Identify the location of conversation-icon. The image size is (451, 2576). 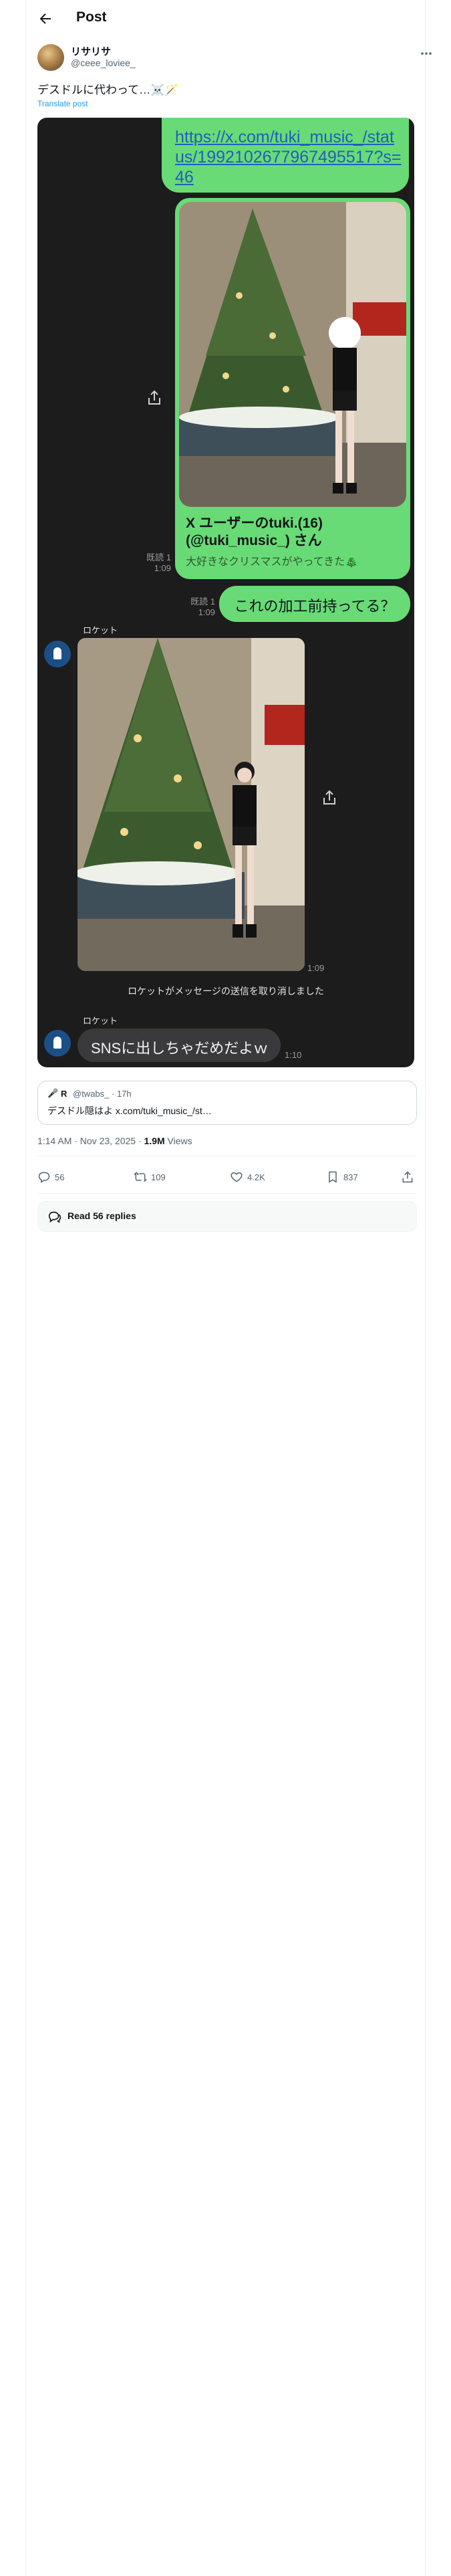
(54, 1217).